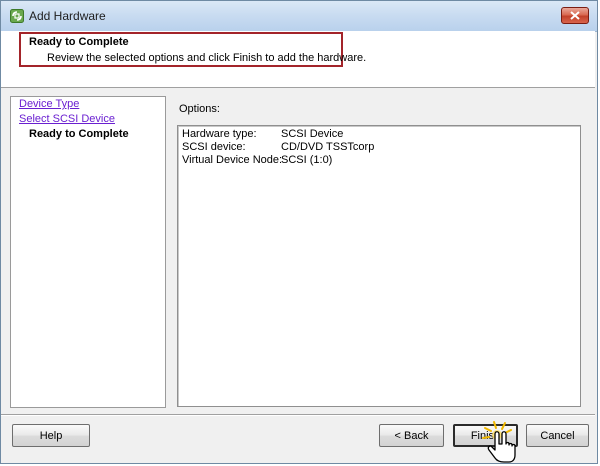 The image size is (600, 466). What do you see at coordinates (328, 147) in the screenshot?
I see `option-value: CD/DVD TSSTcorp` at bounding box center [328, 147].